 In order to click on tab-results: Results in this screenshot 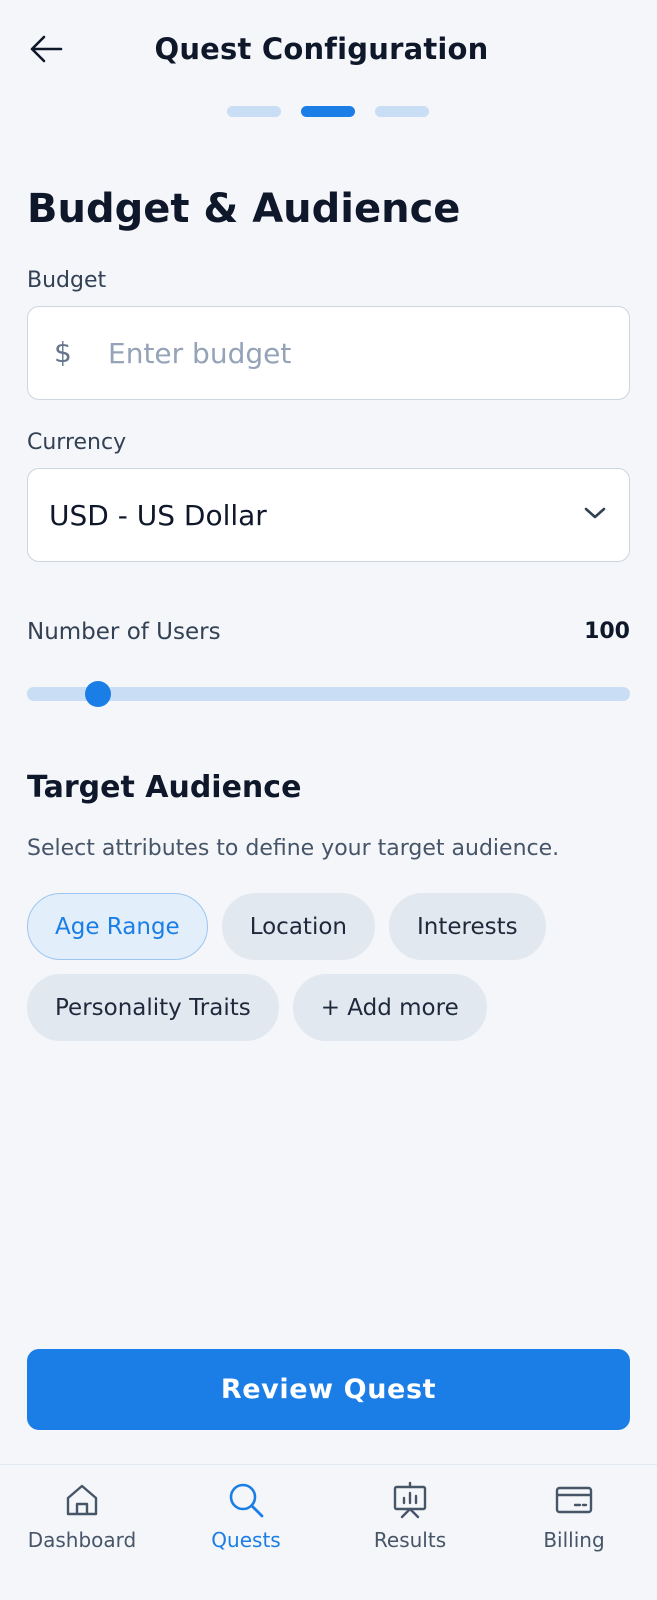, I will do `click(410, 1532)`.